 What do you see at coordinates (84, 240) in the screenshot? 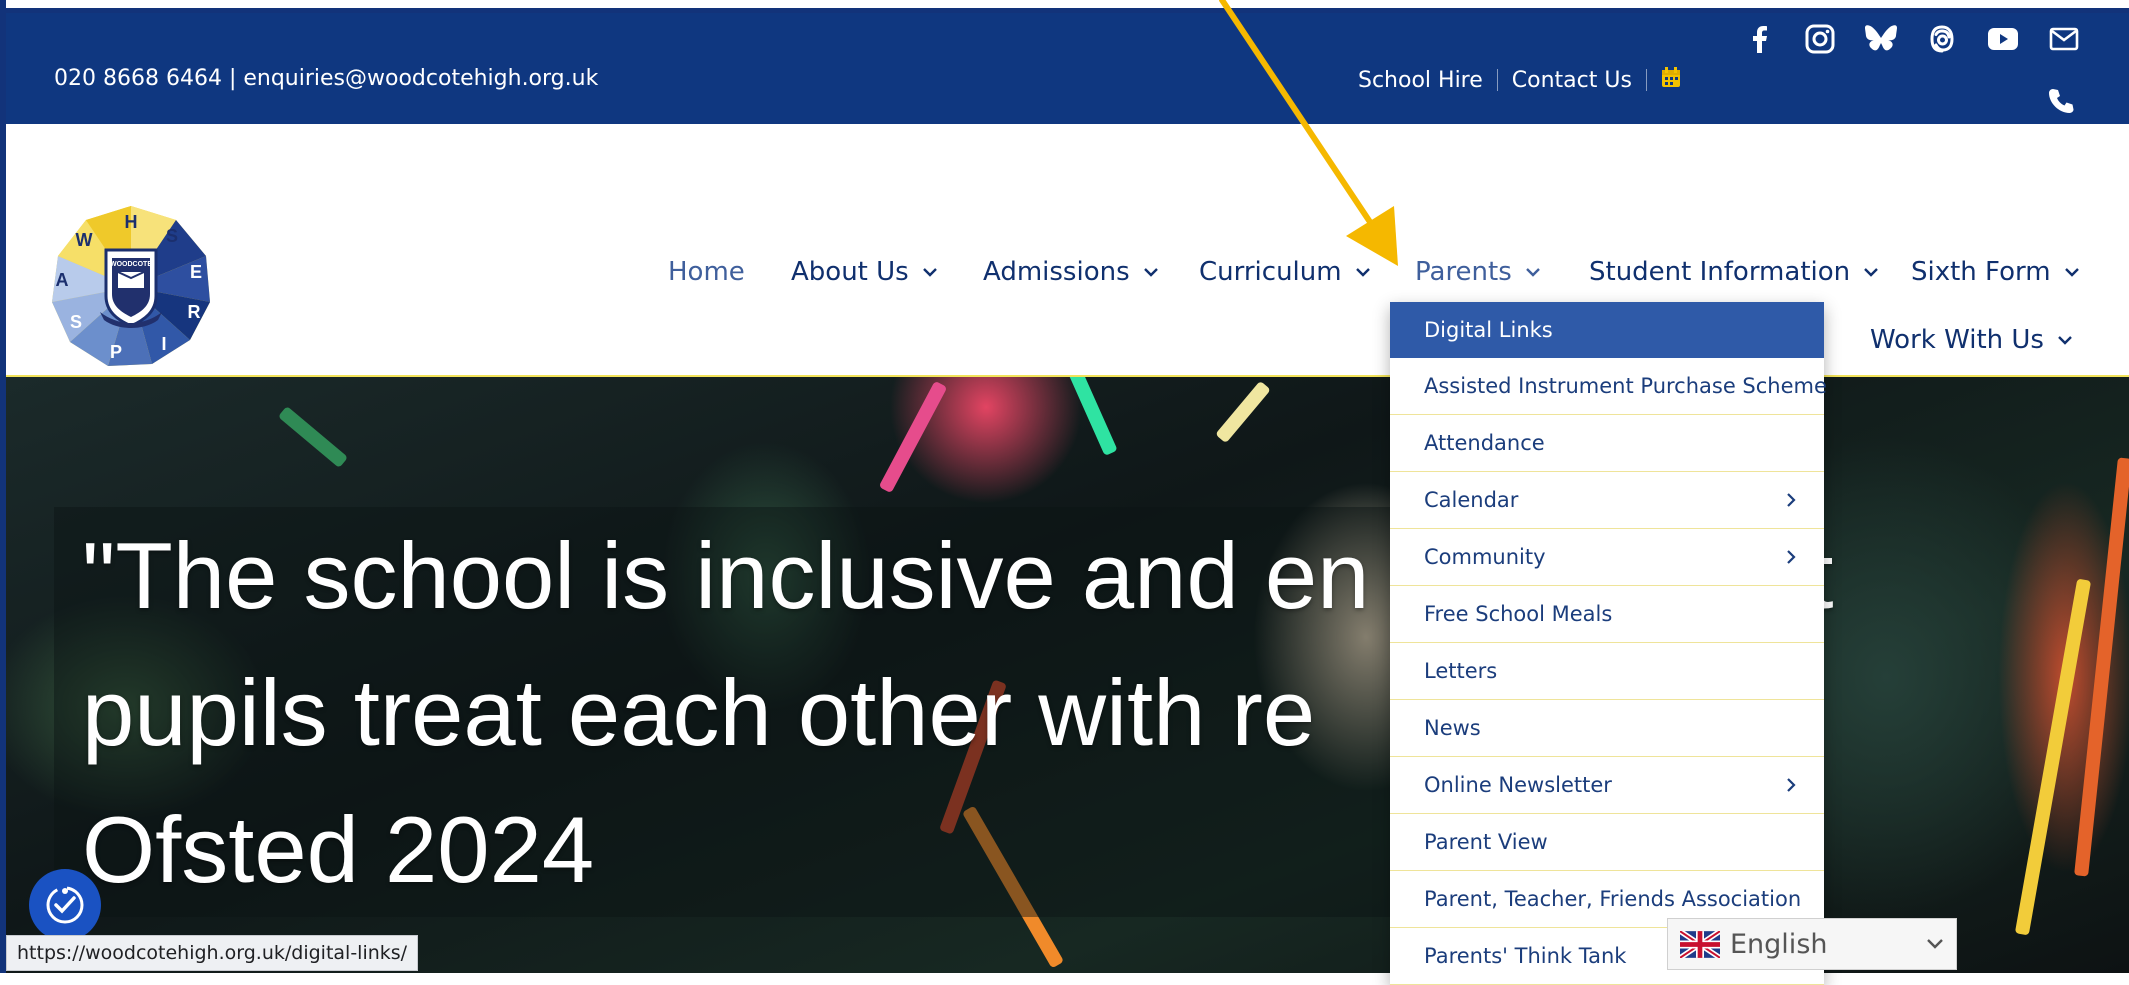
I see `logo-letter: W` at bounding box center [84, 240].